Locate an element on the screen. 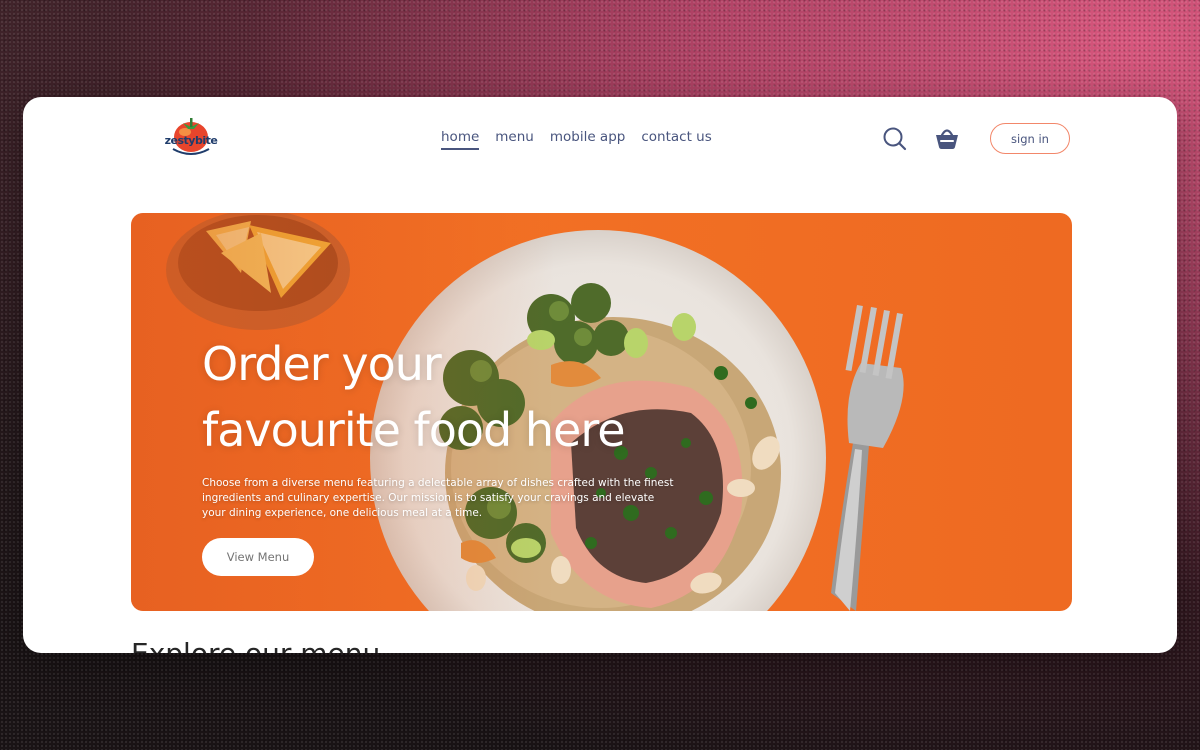 The image size is (1200, 750). view-menu-button: View Menu is located at coordinates (258, 557).